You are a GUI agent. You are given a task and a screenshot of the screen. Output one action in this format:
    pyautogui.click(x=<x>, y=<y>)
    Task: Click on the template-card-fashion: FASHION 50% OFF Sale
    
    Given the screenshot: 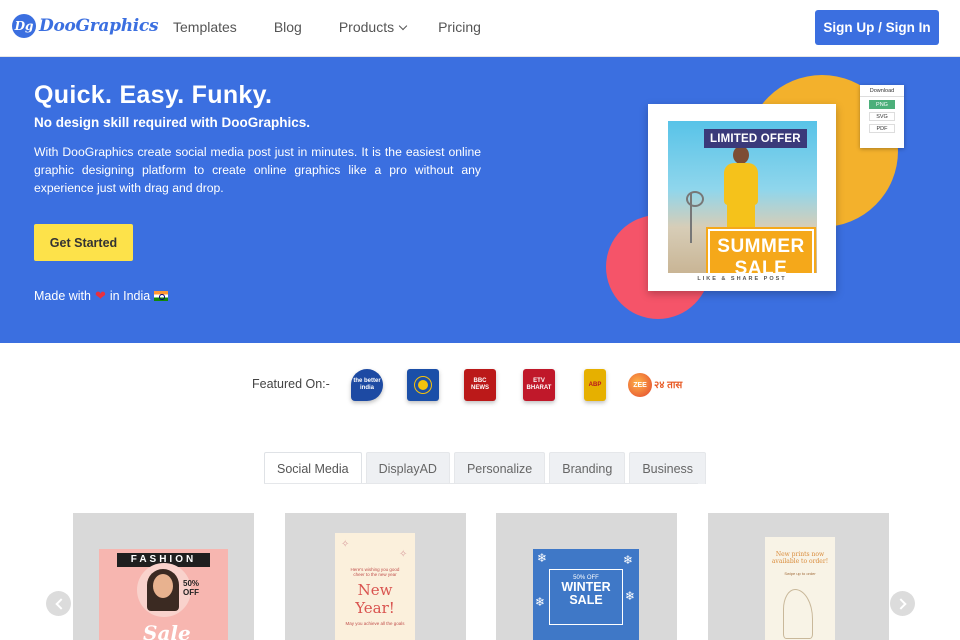 What is the action you would take?
    pyautogui.click(x=163, y=576)
    